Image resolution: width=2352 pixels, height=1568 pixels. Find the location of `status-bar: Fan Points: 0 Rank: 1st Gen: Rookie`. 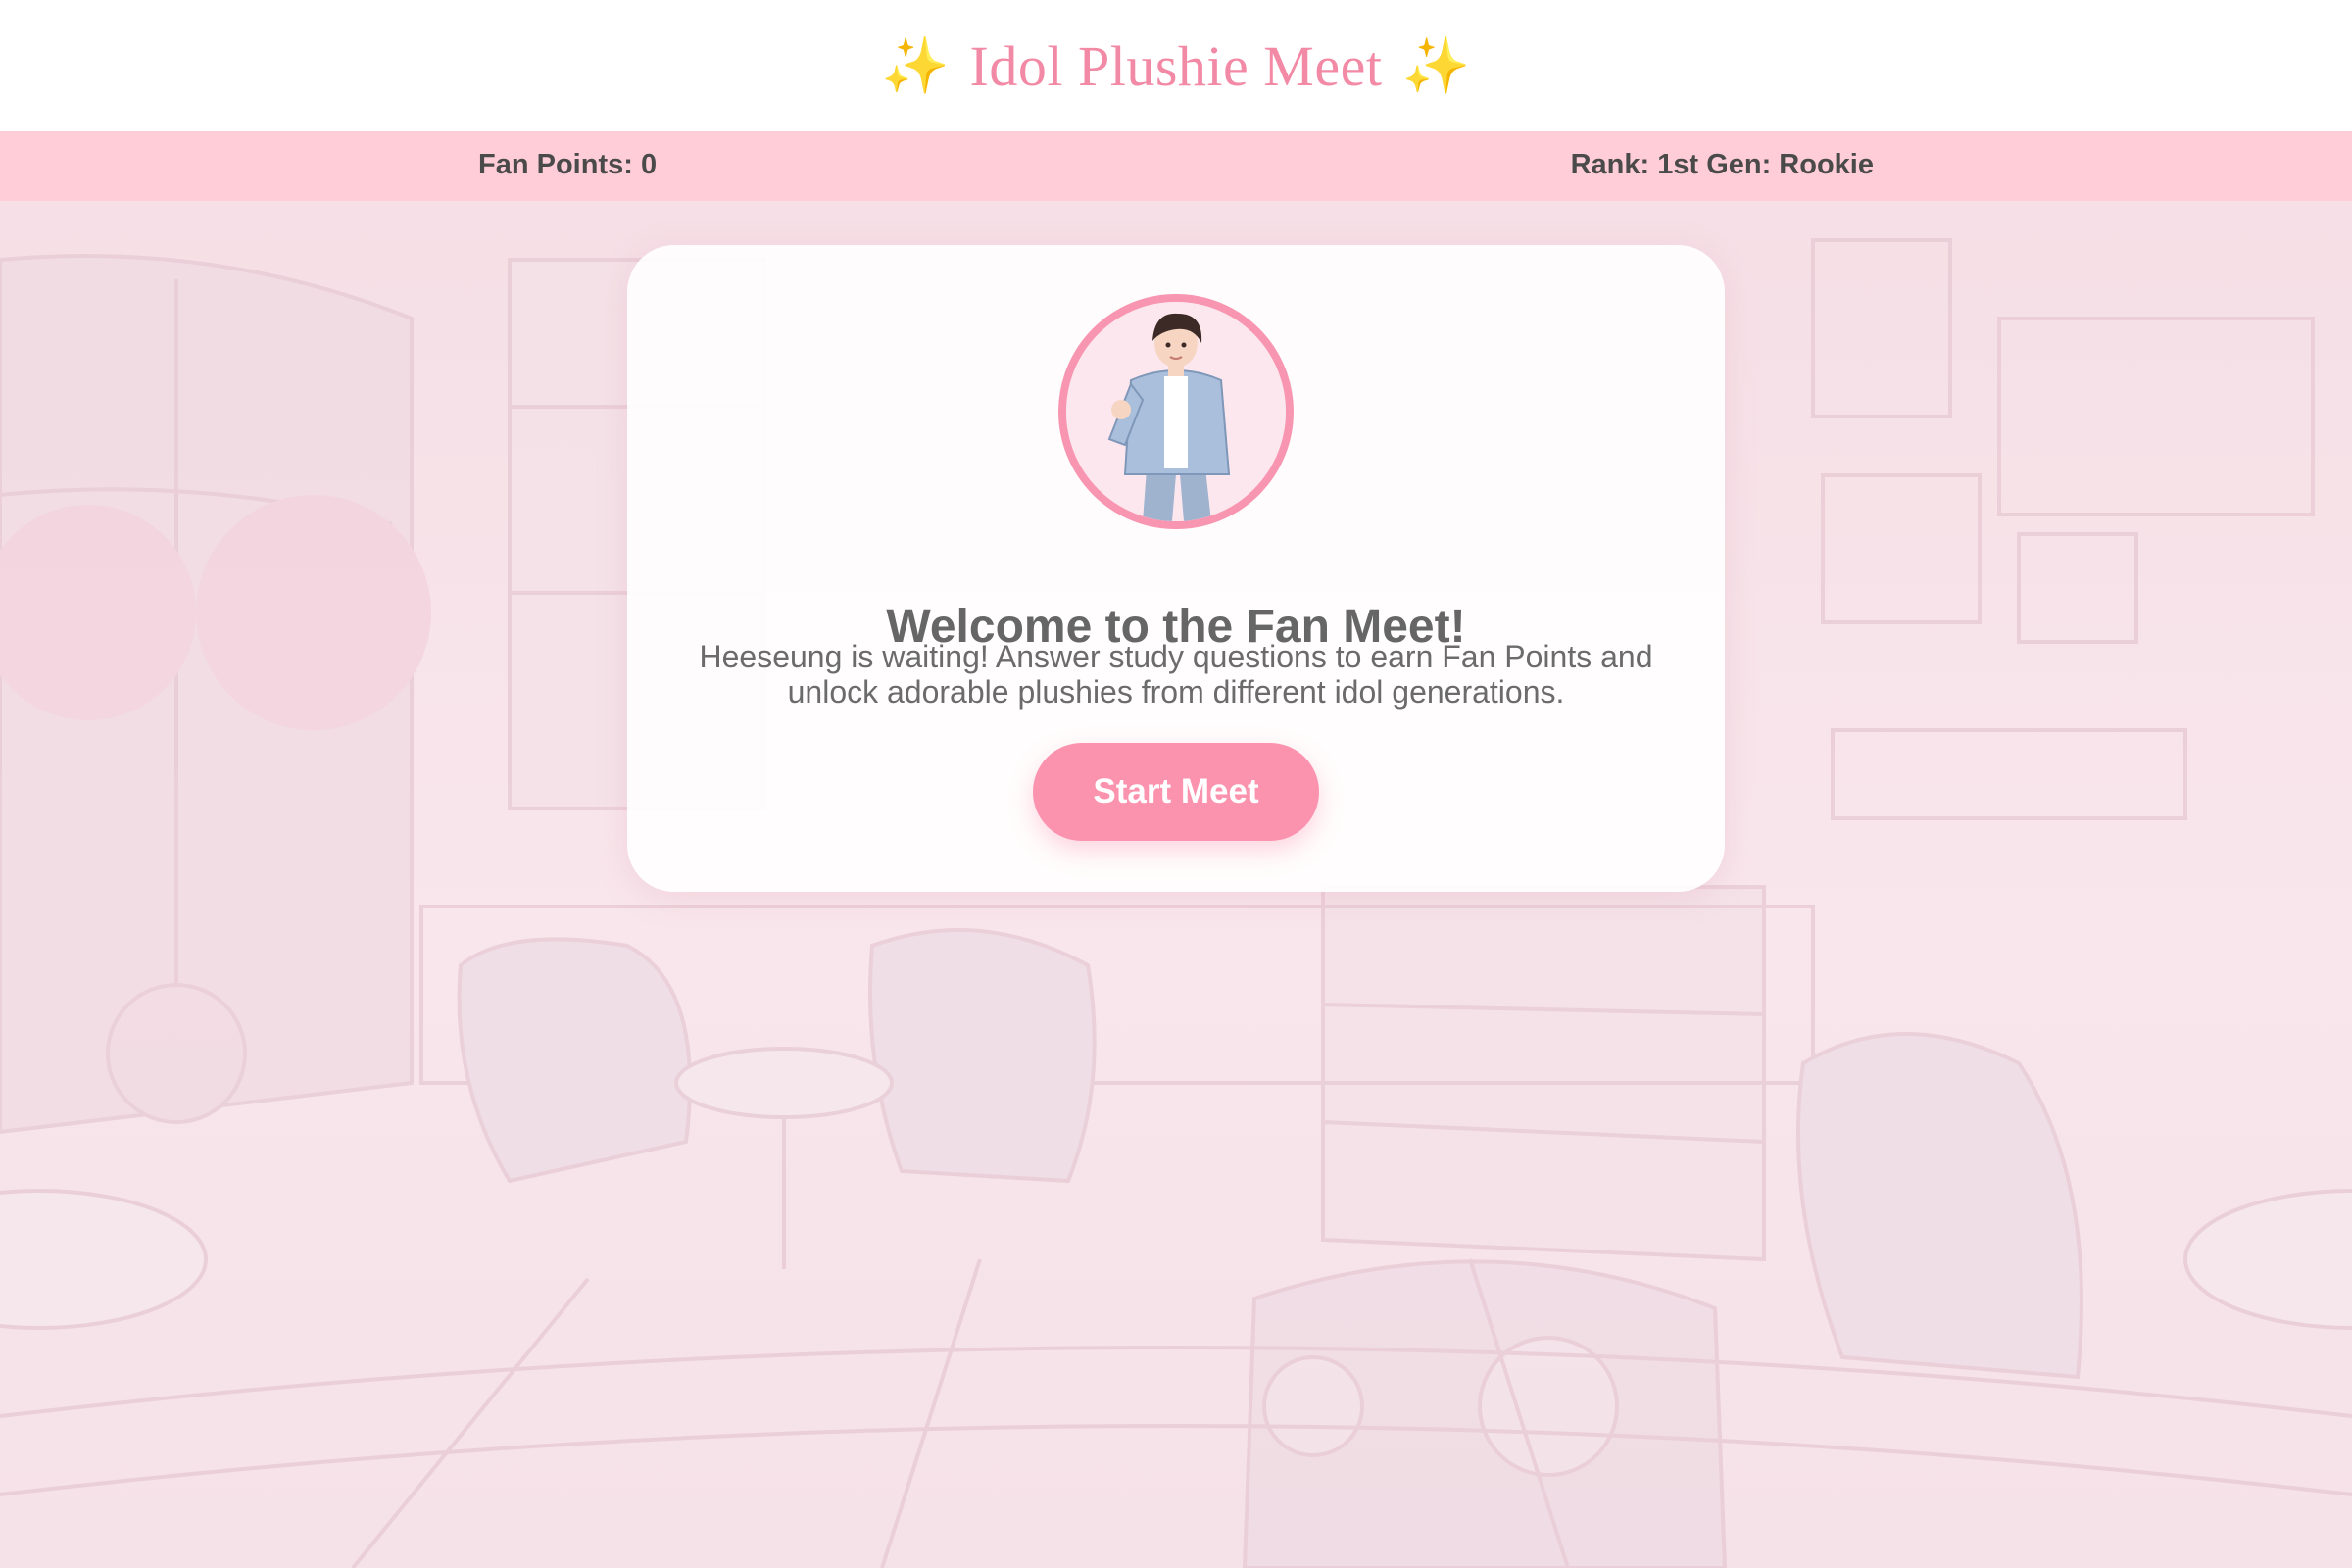

status-bar: Fan Points: 0 Rank: 1st Gen: Rookie is located at coordinates (1176, 166).